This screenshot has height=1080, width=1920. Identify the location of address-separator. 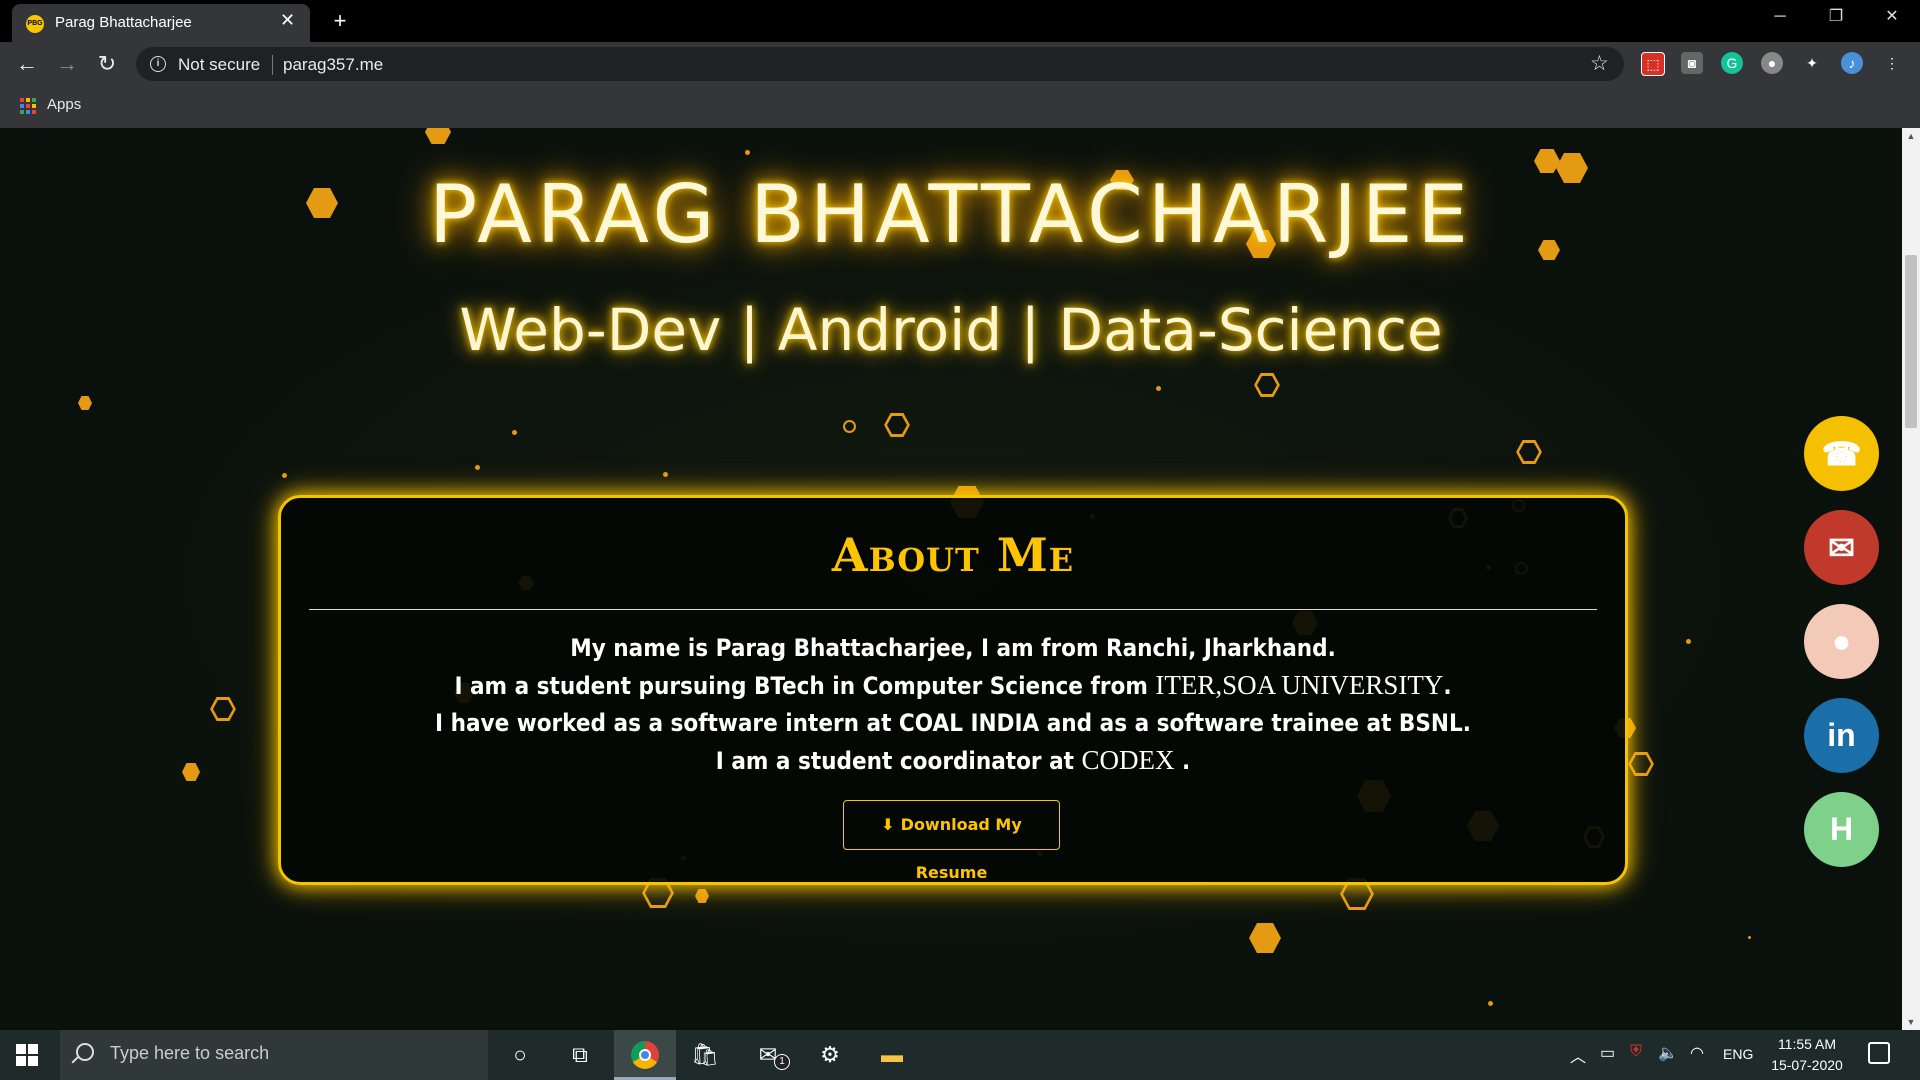
(272, 65).